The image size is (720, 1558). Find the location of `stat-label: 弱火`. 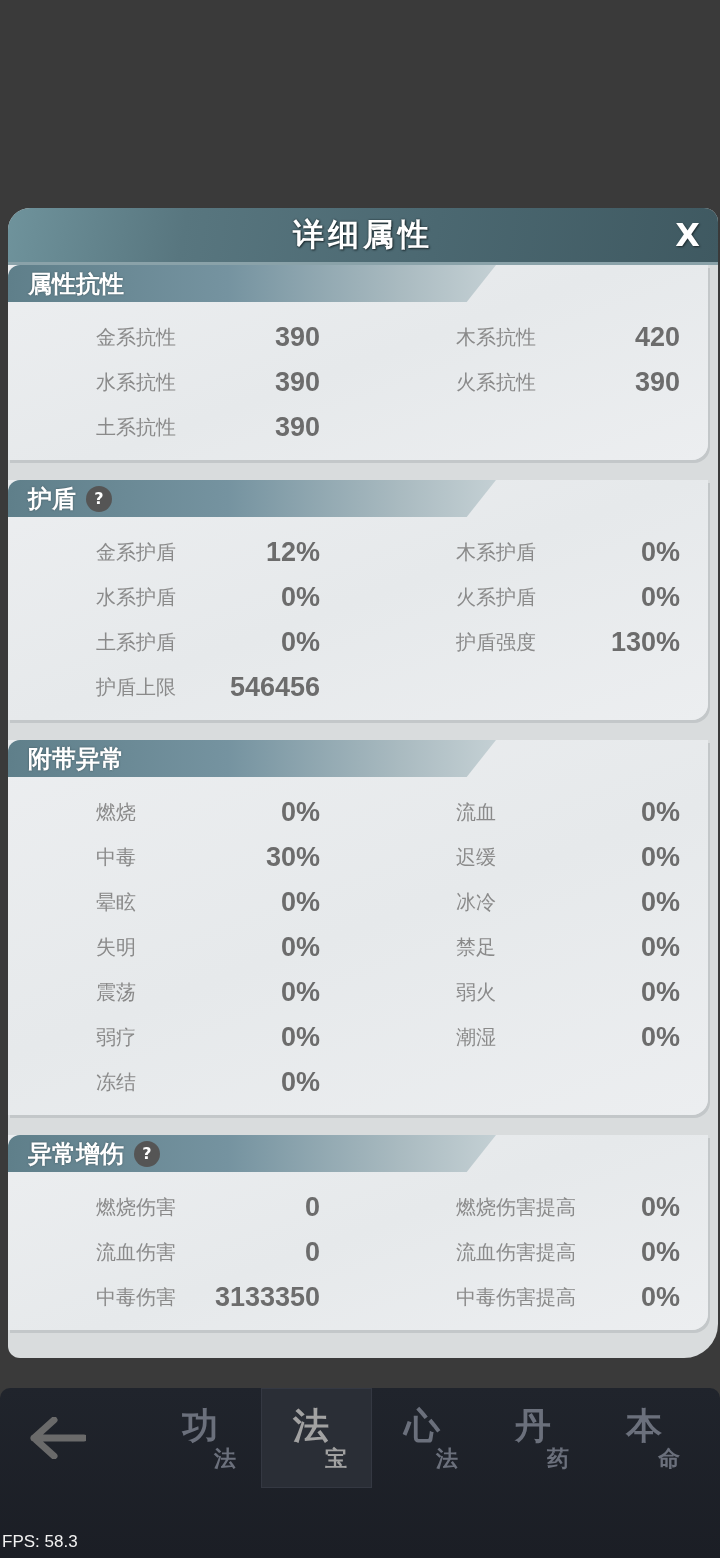

stat-label: 弱火 is located at coordinates (476, 992).